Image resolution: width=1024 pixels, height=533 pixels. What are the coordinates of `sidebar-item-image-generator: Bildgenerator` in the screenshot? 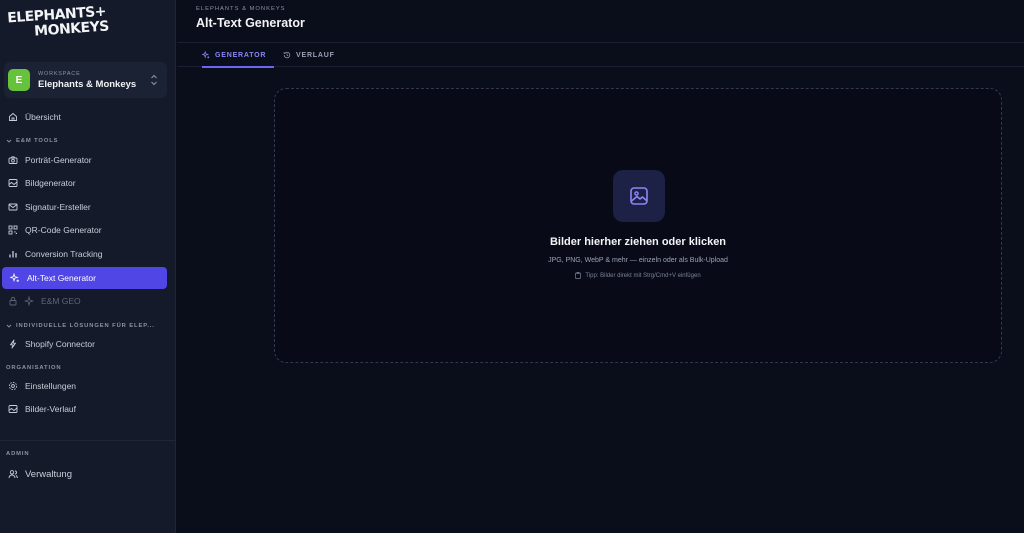 It's located at (88, 183).